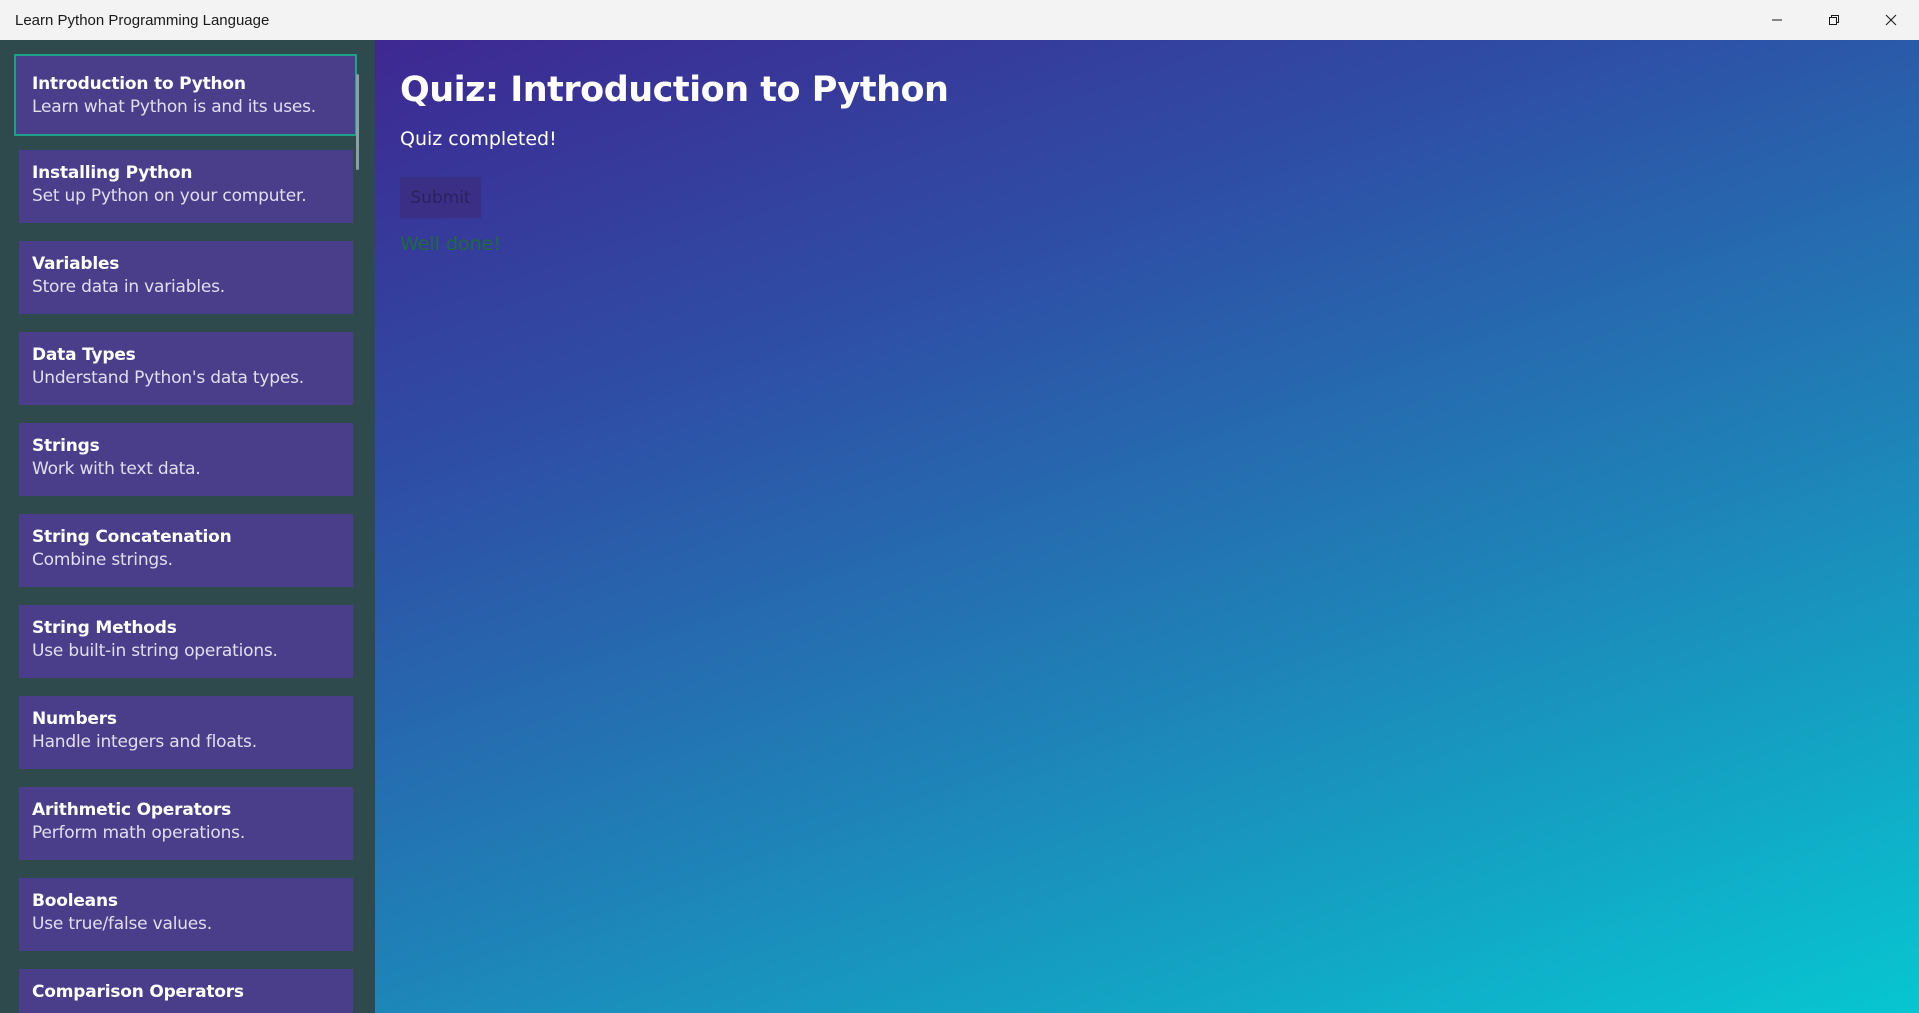 This screenshot has height=1013, width=1919. What do you see at coordinates (102, 560) in the screenshot?
I see `topic-description: Combine strings.` at bounding box center [102, 560].